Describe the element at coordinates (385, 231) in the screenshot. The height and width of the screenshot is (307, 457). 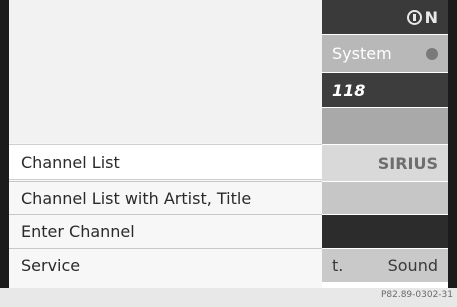
I see `status-row-dark` at that location.